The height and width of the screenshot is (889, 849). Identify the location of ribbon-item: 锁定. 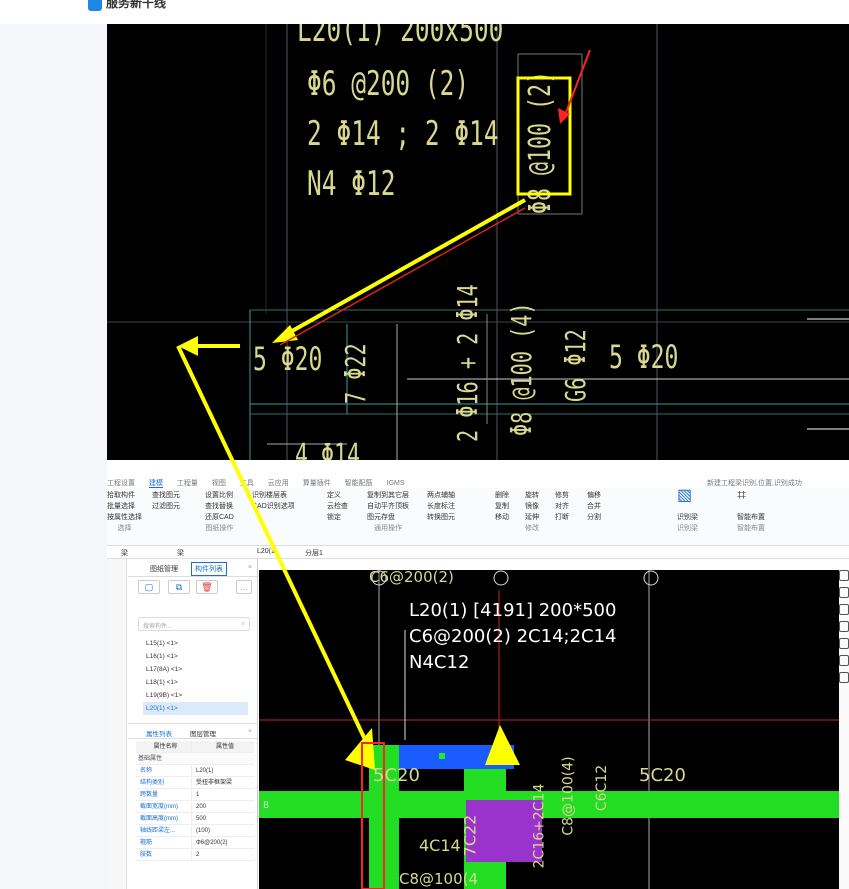
(337, 517).